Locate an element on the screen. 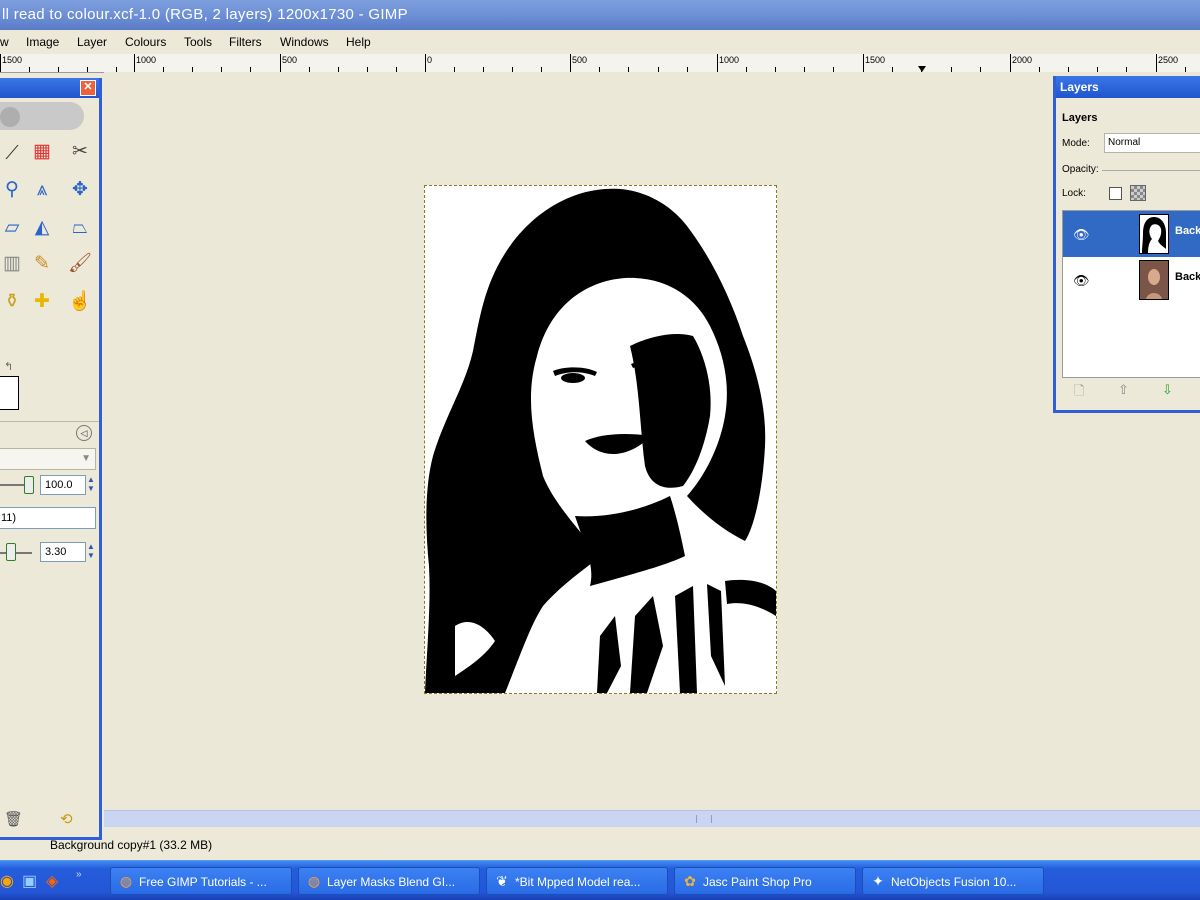 This screenshot has width=1200, height=900. menu-colours: Colours is located at coordinates (145, 42).